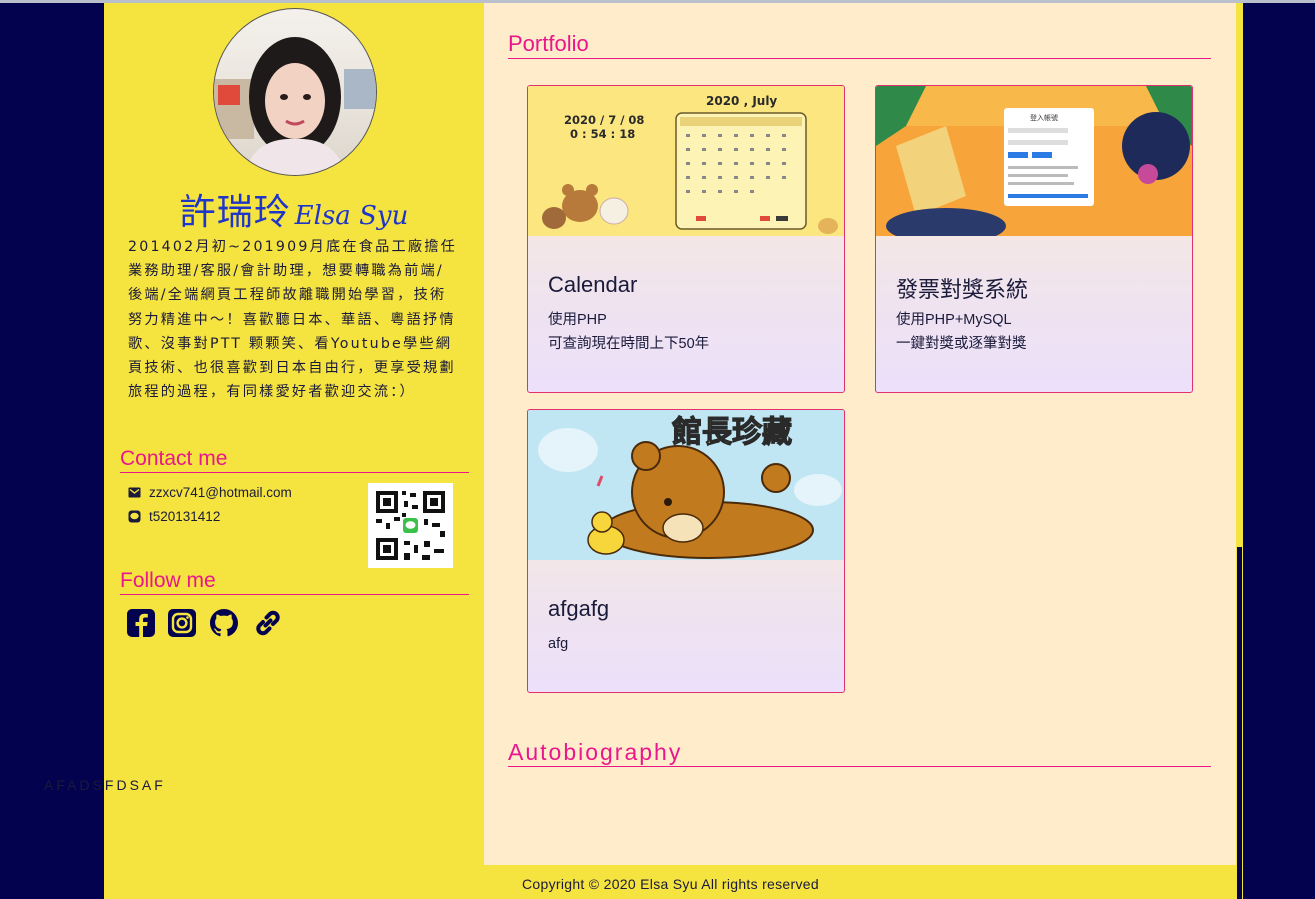 This screenshot has width=1315, height=899. I want to click on card-title: 發票對獎系統, so click(962, 288).